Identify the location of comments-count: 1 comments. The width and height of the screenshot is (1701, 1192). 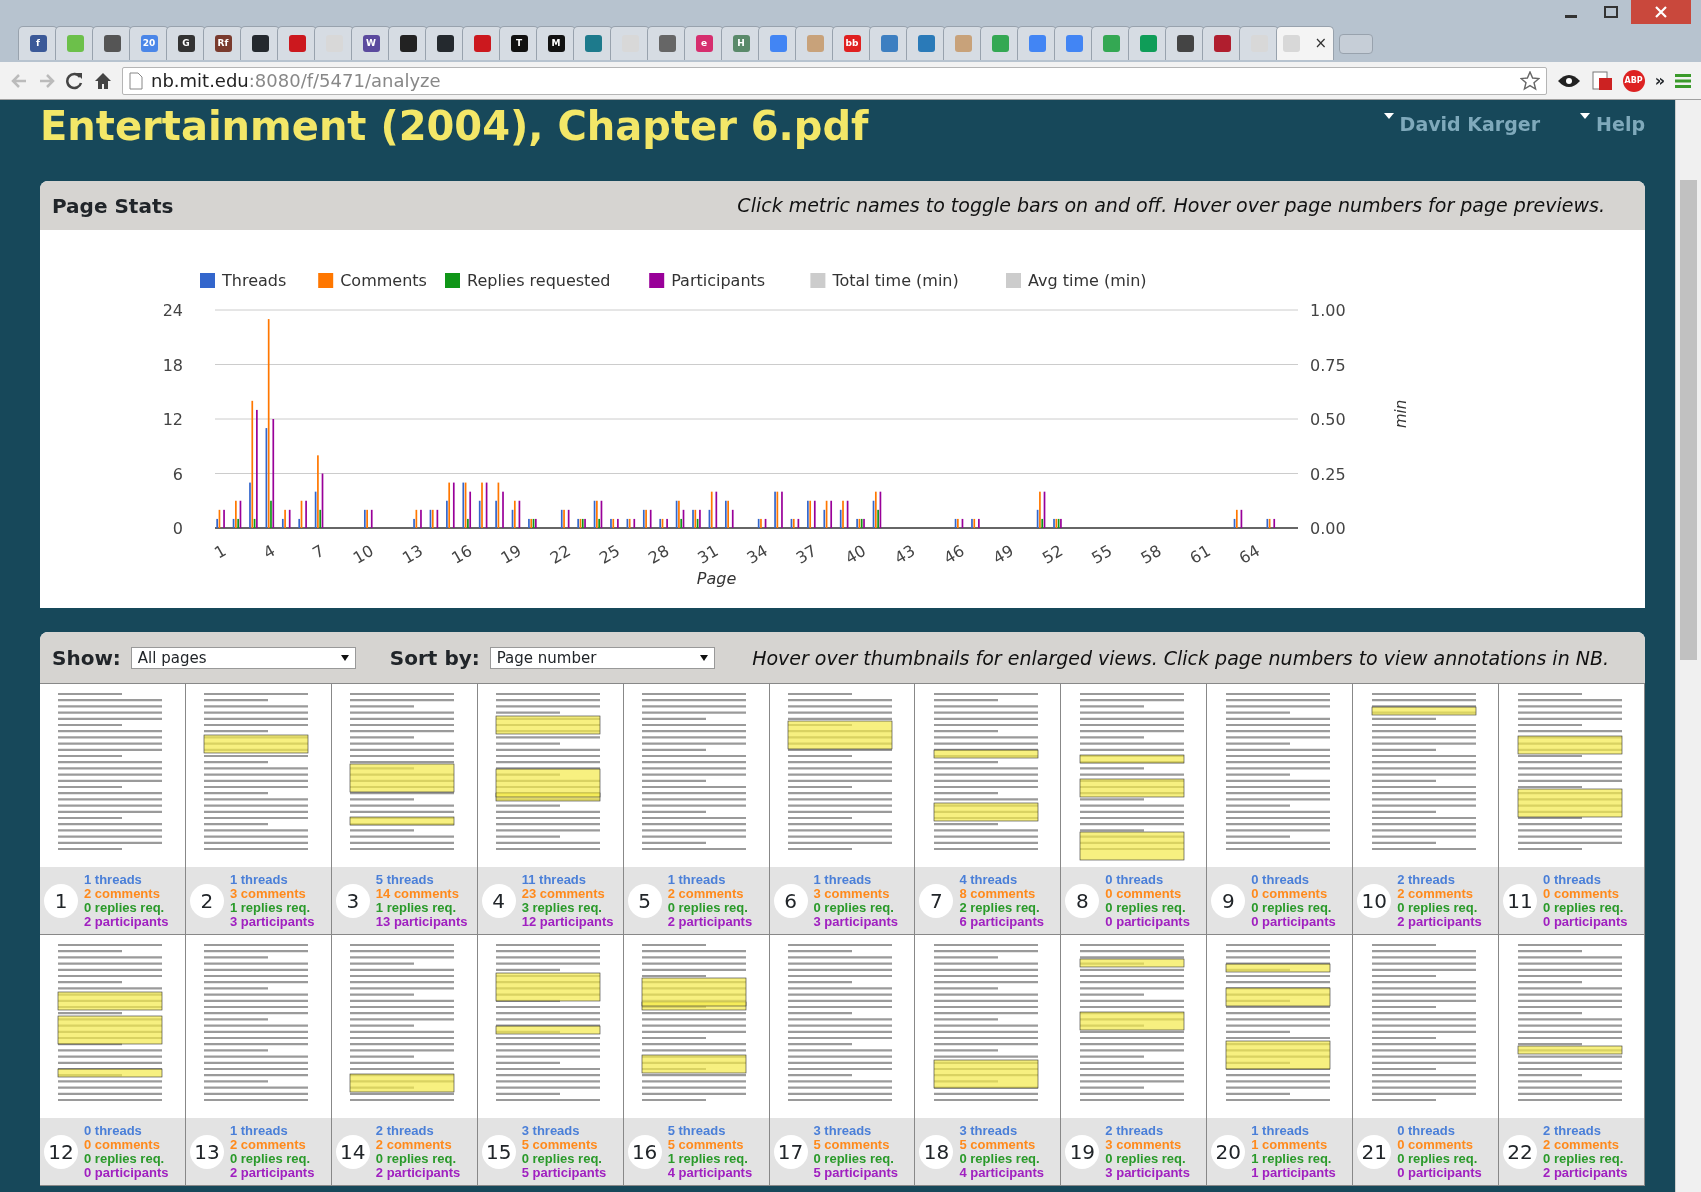
(1290, 1144).